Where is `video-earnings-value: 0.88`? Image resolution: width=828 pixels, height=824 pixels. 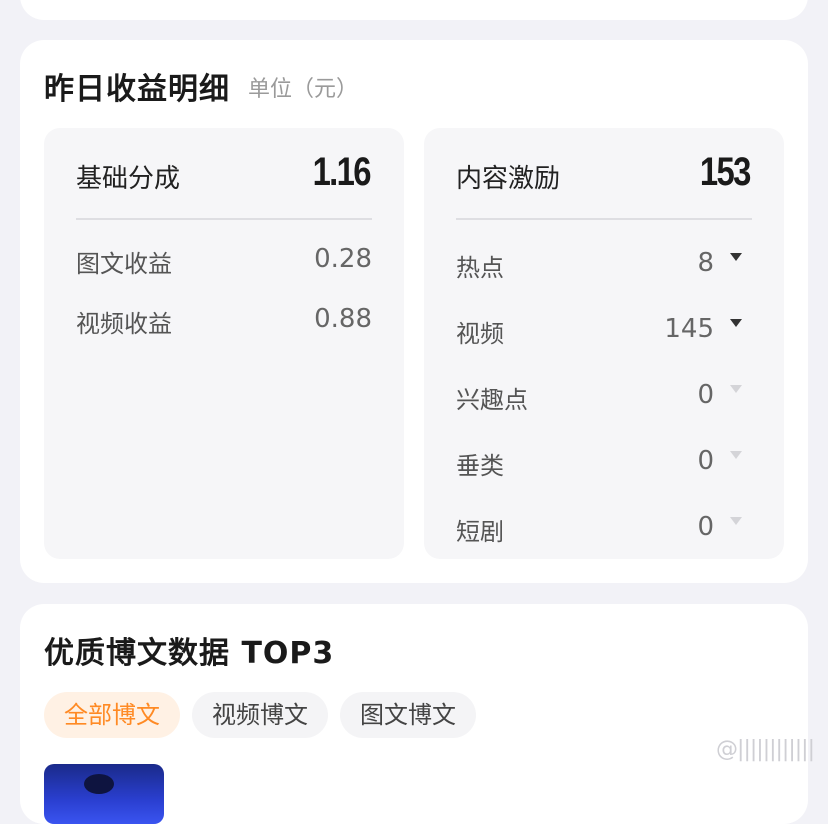
video-earnings-value: 0.88 is located at coordinates (343, 319).